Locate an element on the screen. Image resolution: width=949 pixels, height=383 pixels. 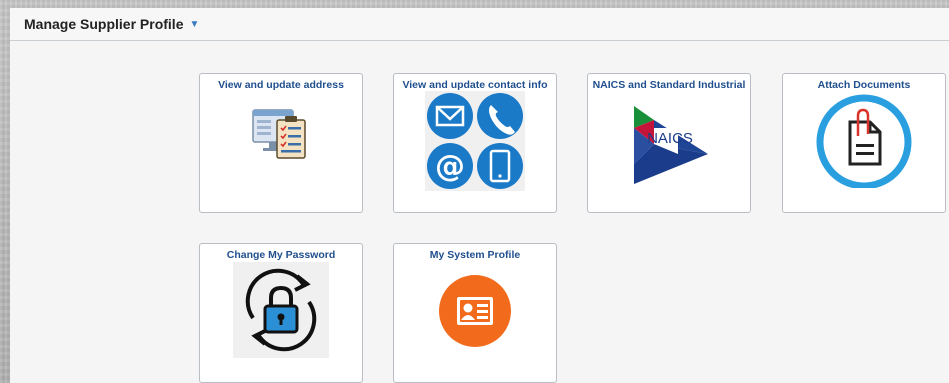
tile-title: NAICS and Standard Industrial is located at coordinates (669, 85).